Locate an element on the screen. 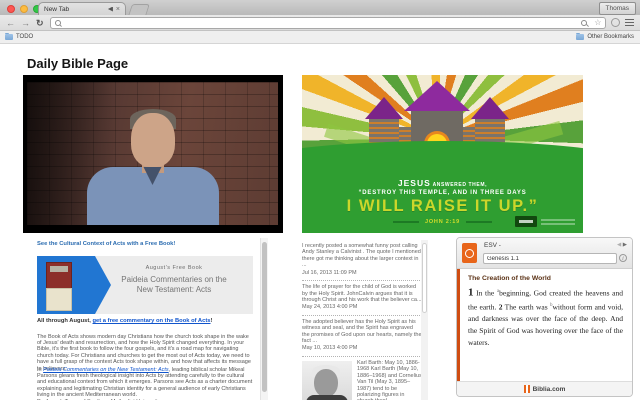 This screenshot has height=400, width=640. extension-icon is located at coordinates (616, 22).